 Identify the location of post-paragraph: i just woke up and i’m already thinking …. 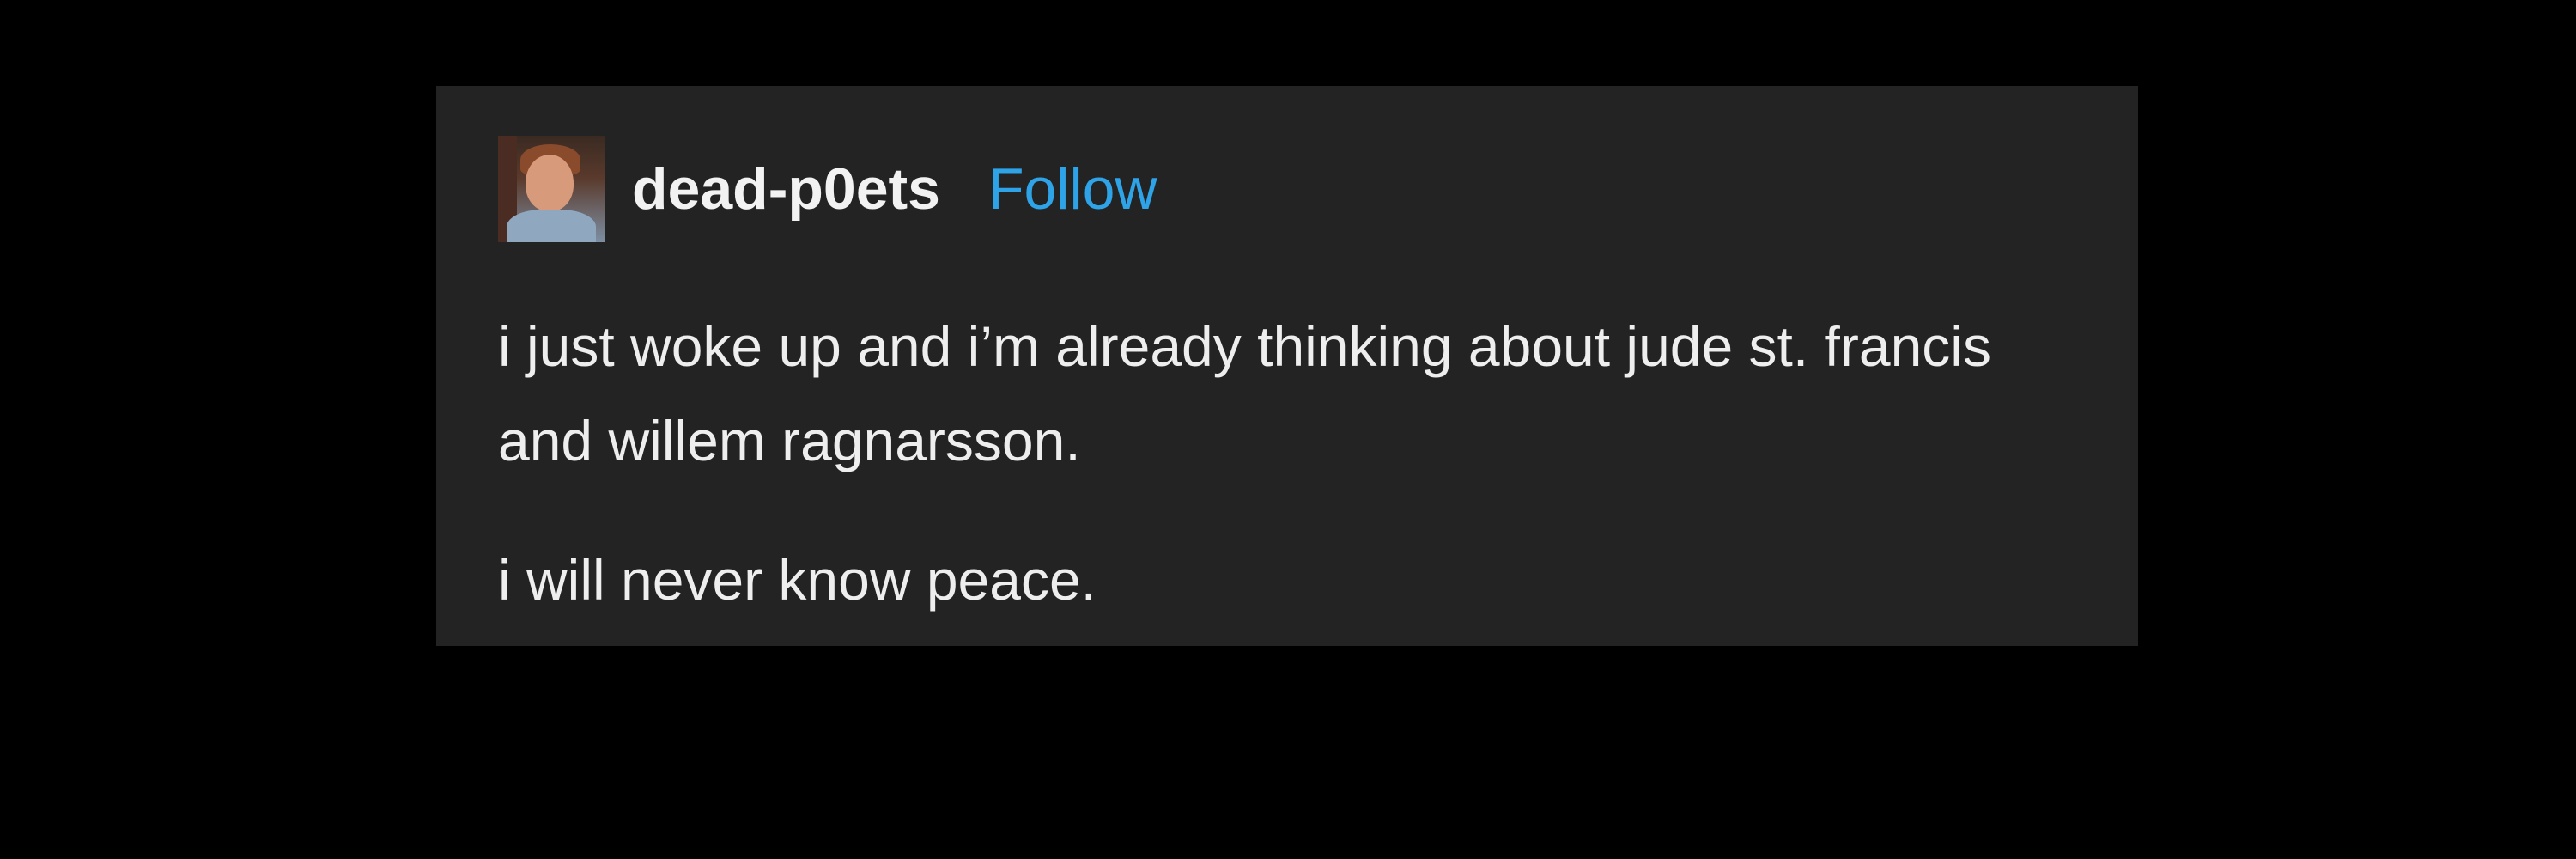
(1244, 393).